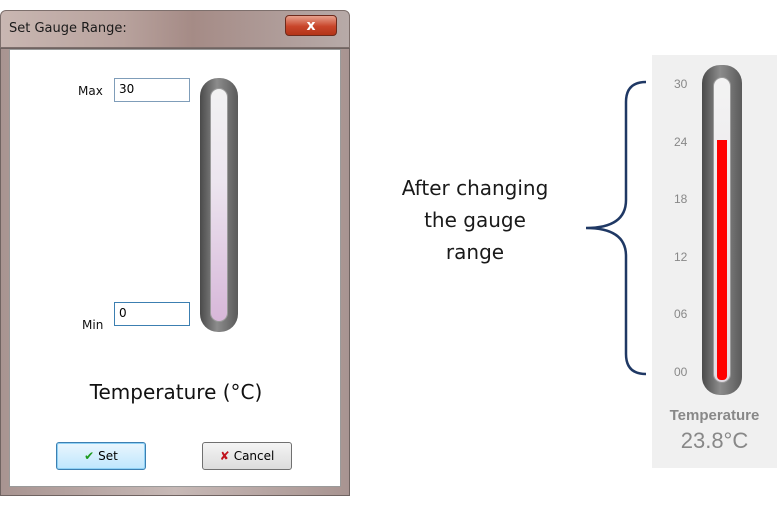 This screenshot has width=777, height=506. What do you see at coordinates (90, 91) in the screenshot?
I see `max-label: Max` at bounding box center [90, 91].